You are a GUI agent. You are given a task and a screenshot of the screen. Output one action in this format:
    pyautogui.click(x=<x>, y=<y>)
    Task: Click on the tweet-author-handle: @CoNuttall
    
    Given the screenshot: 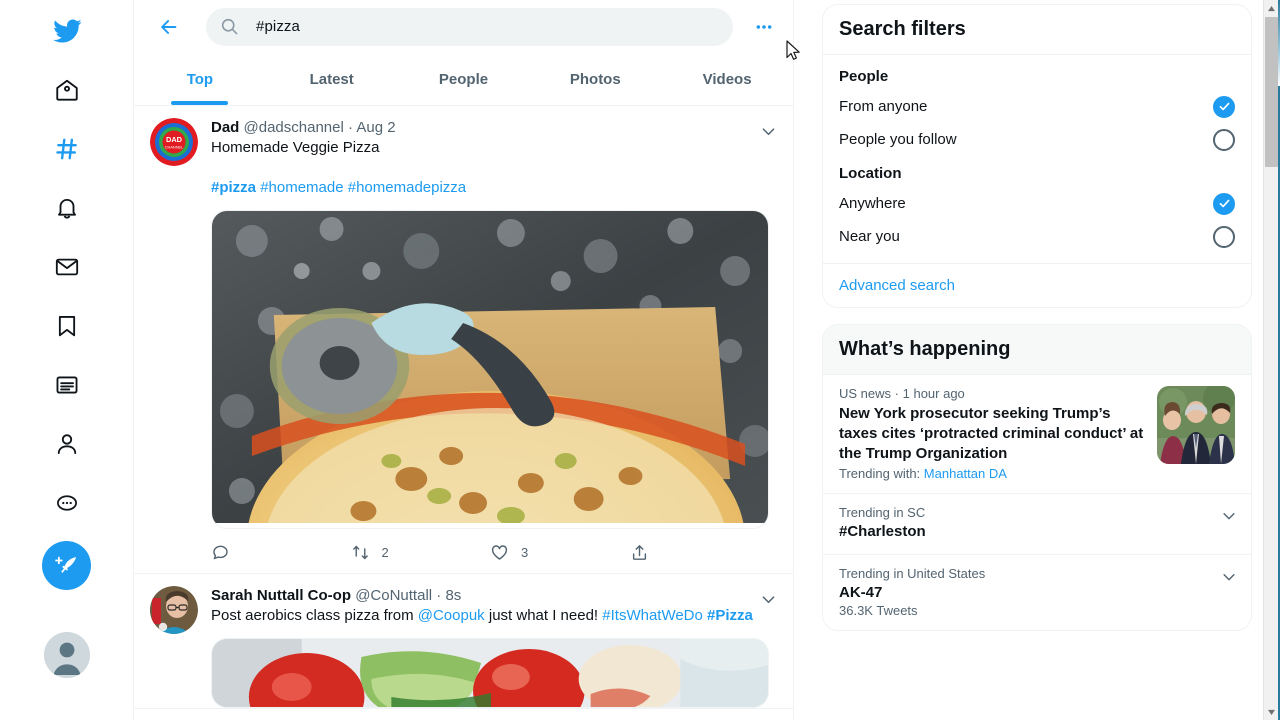 What is the action you would take?
    pyautogui.click(x=393, y=595)
    